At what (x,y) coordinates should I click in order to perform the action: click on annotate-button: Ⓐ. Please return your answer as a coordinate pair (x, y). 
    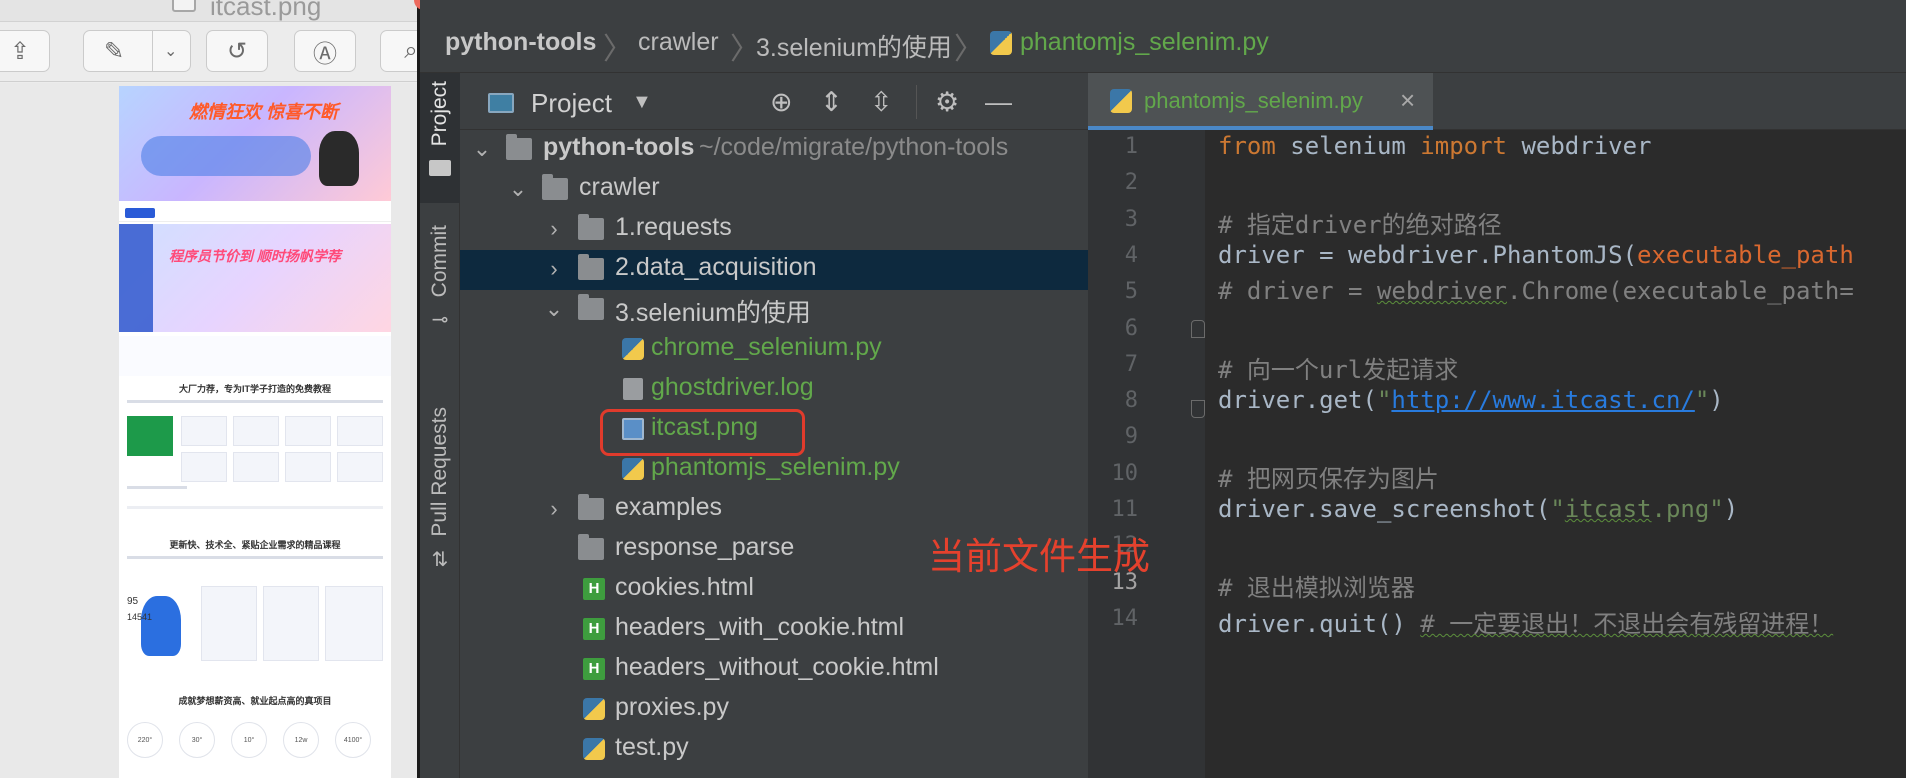
    Looking at the image, I should click on (325, 51).